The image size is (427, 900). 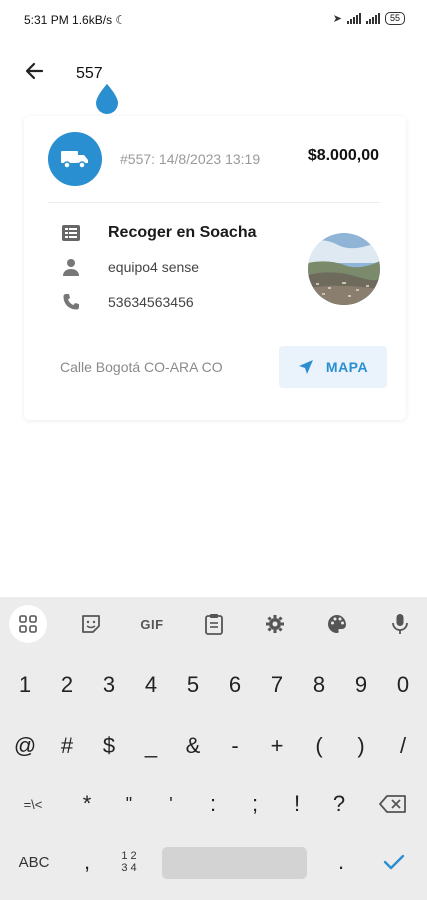 I want to click on key: *, so click(x=87, y=804).